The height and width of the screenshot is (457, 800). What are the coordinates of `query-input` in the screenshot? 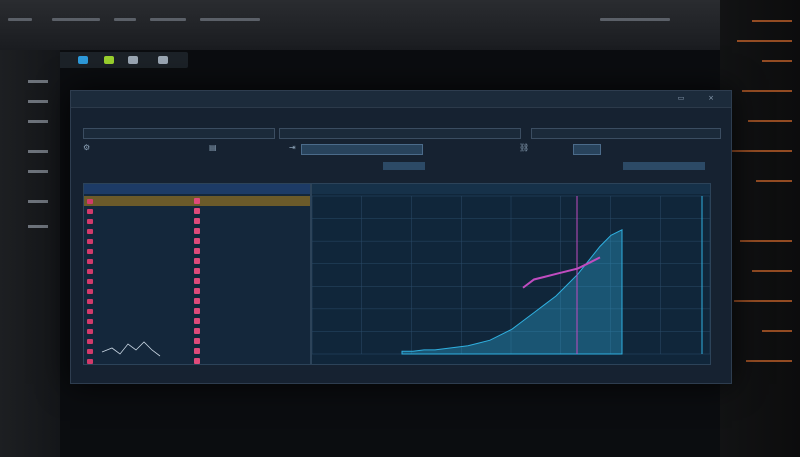 It's located at (400, 133).